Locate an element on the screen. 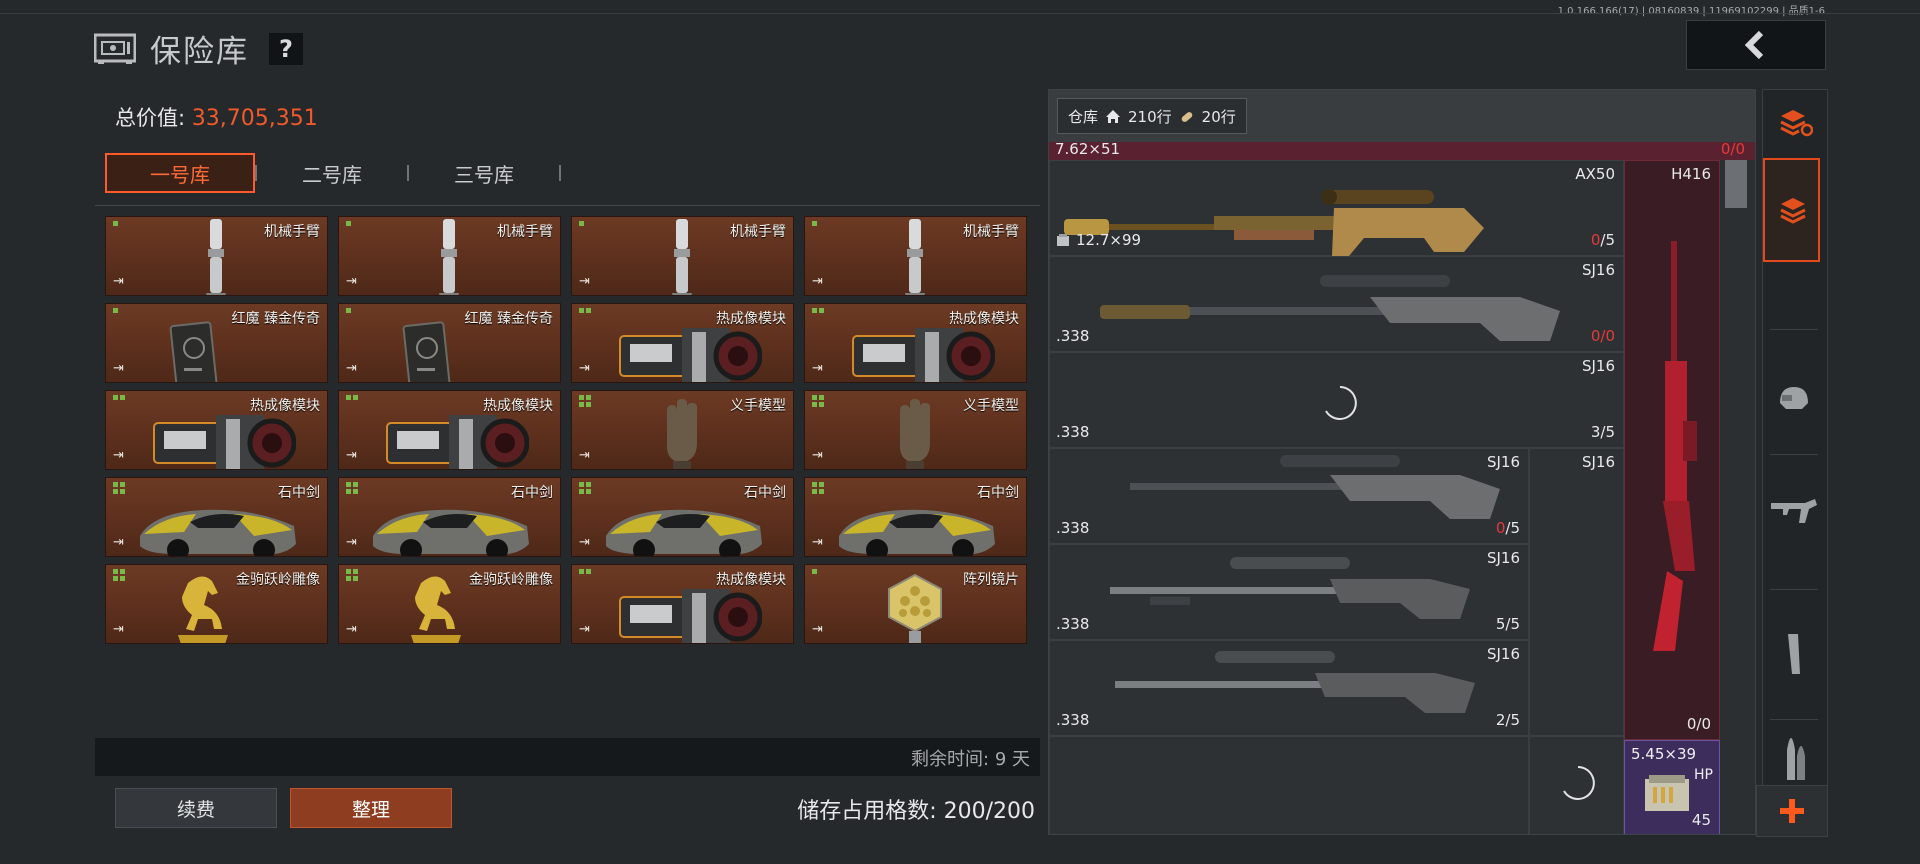 Image resolution: width=1920 pixels, height=864 pixels. warehouse-rows-home: 210行 is located at coordinates (1150, 116).